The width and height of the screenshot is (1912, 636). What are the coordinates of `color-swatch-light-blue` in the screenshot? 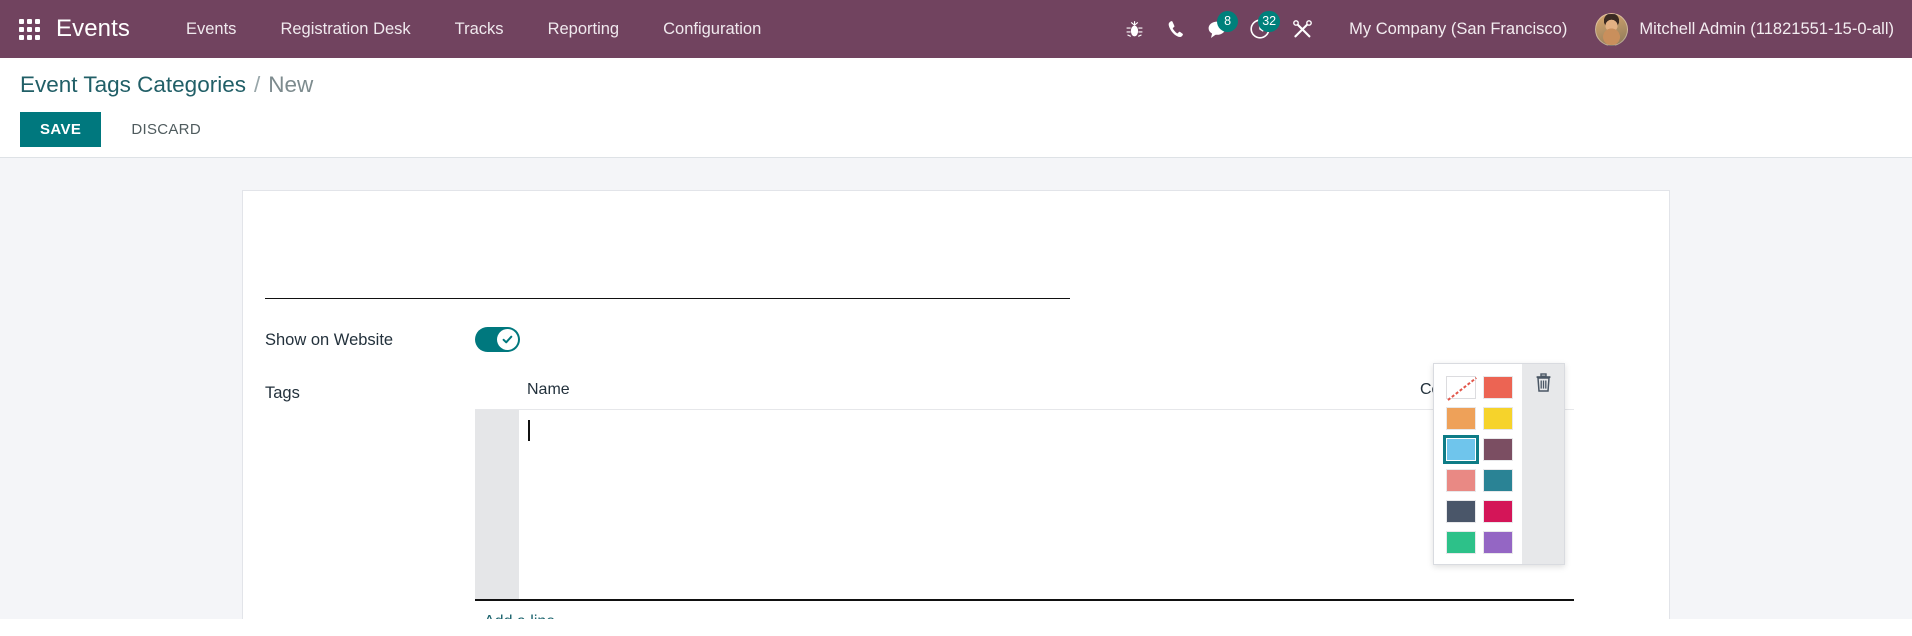 It's located at (1460, 449).